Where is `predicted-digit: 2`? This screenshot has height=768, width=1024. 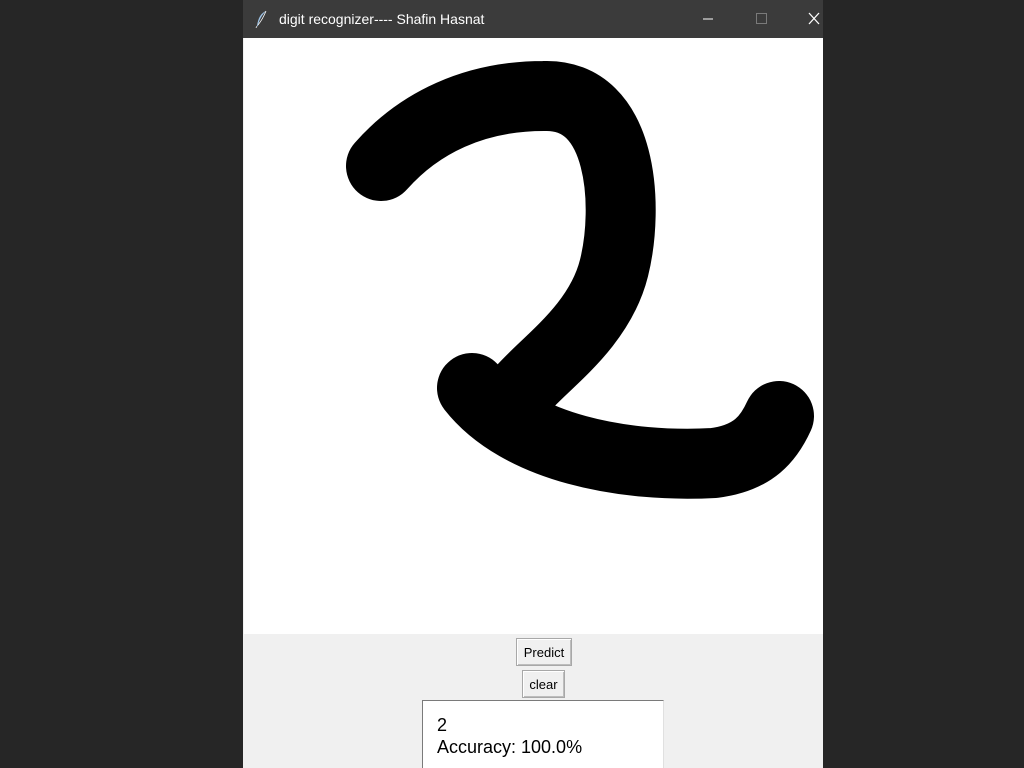
predicted-digit: 2 is located at coordinates (442, 725).